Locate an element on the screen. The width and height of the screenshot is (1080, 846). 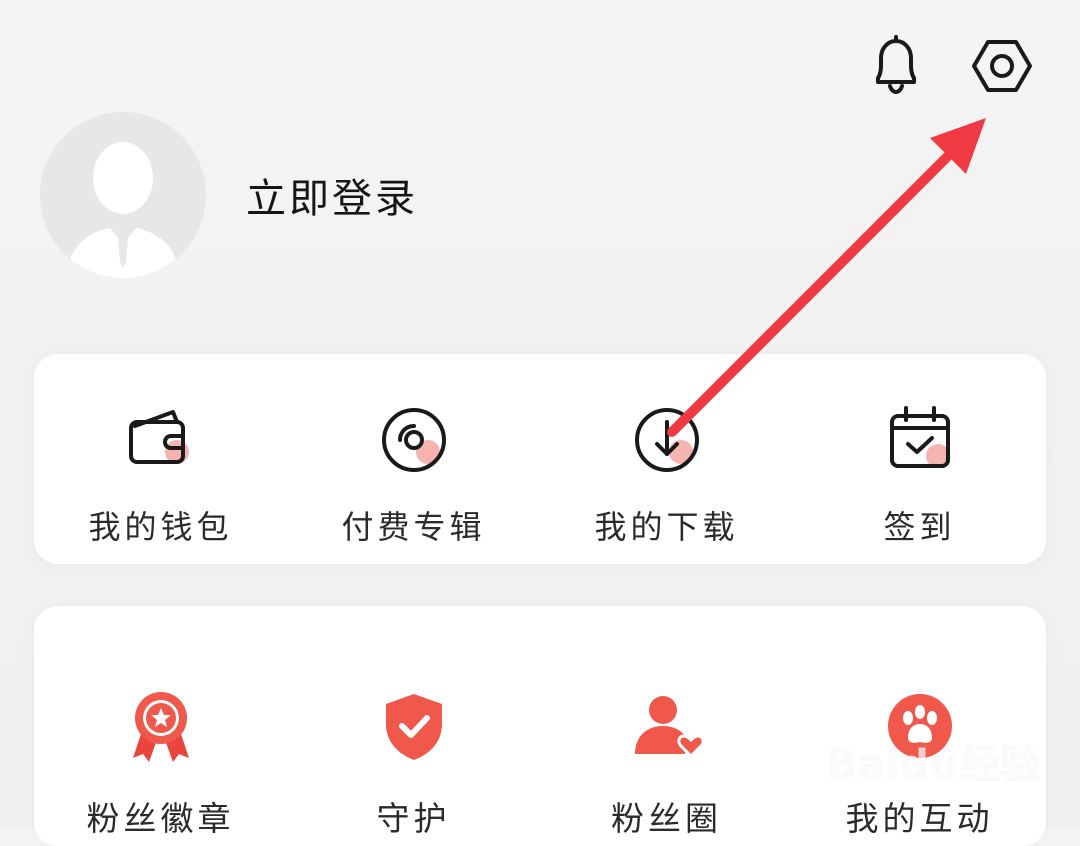
fan-circle-button: 粉丝圈 is located at coordinates (666, 762).